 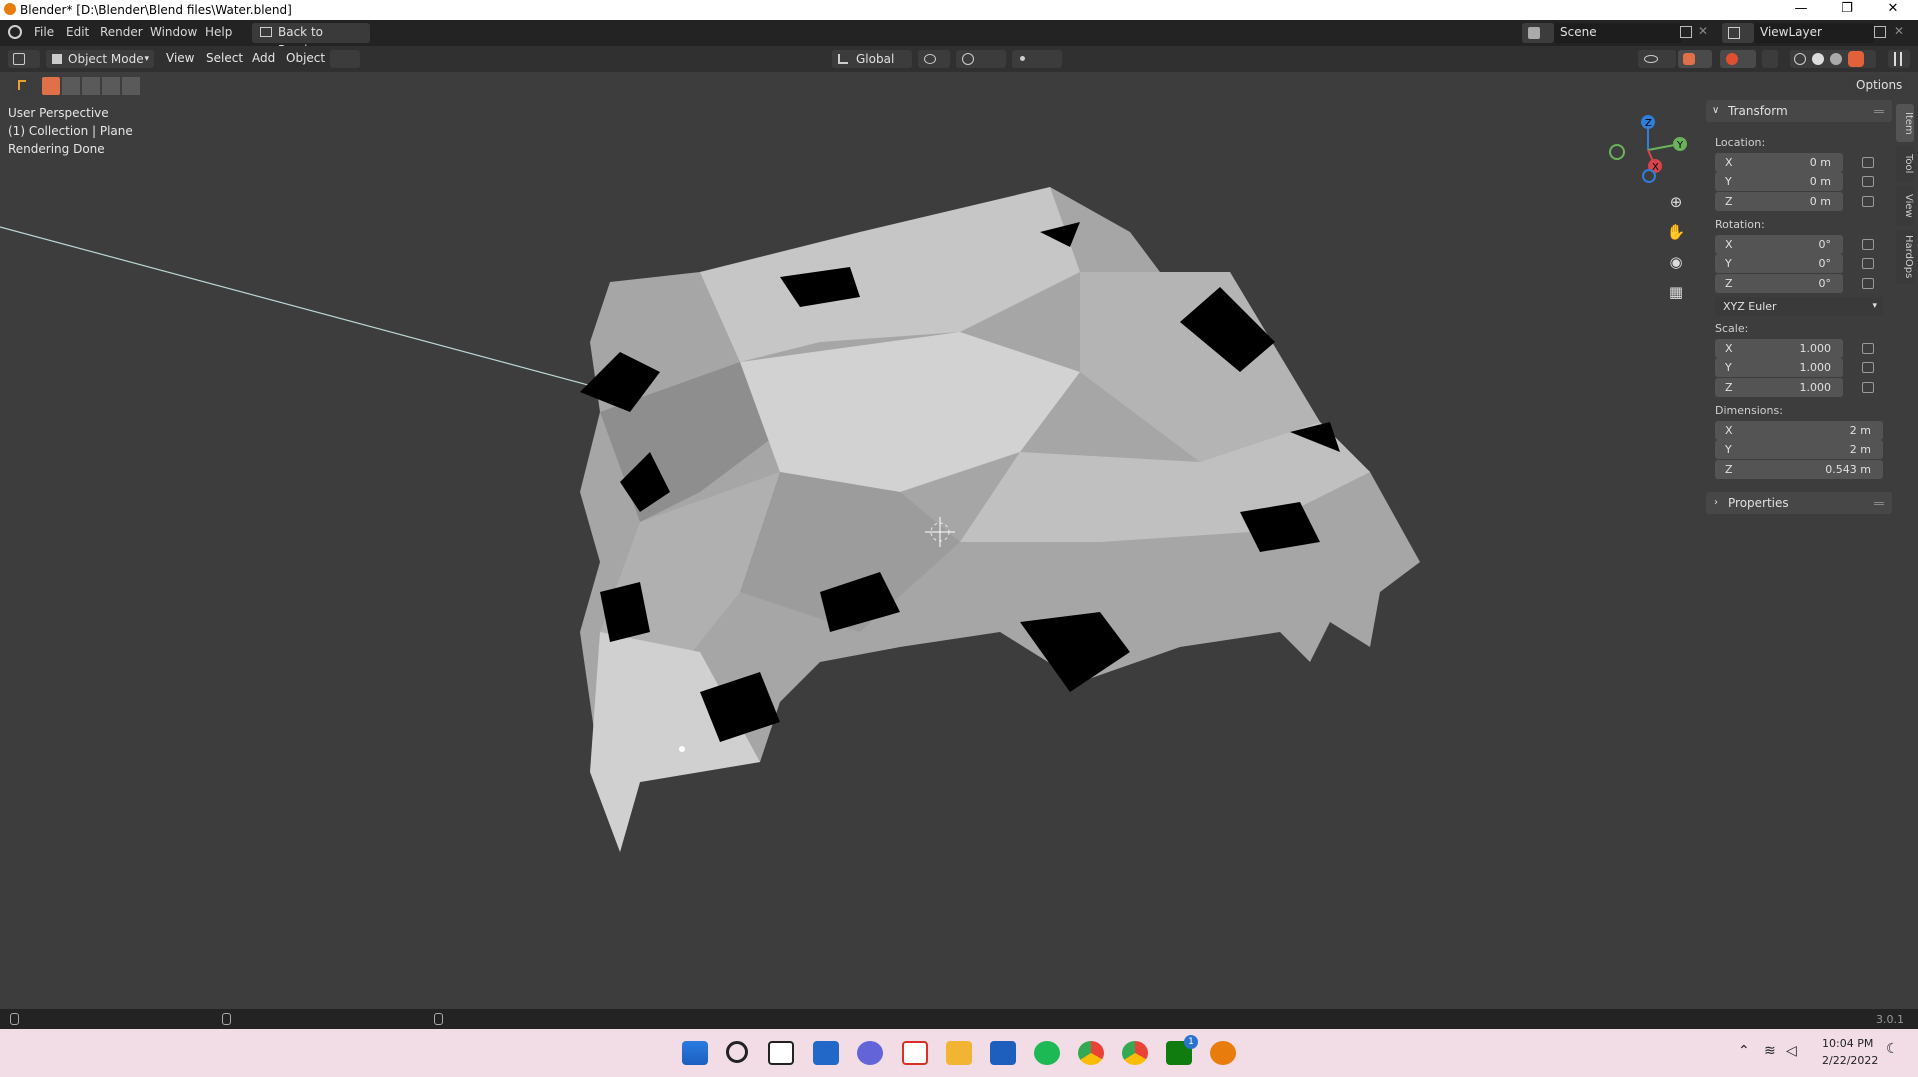 I want to click on snap-button, so click(x=981, y=59).